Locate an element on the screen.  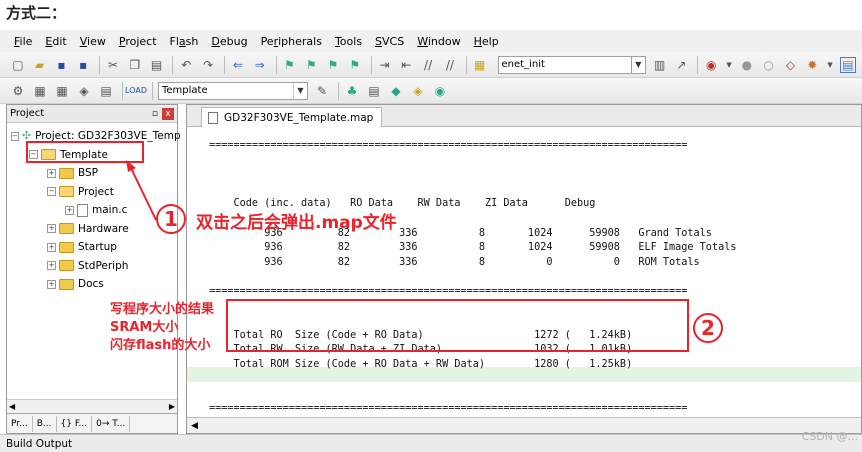
pack-installer-icon: ◆ is located at coordinates (396, 91).